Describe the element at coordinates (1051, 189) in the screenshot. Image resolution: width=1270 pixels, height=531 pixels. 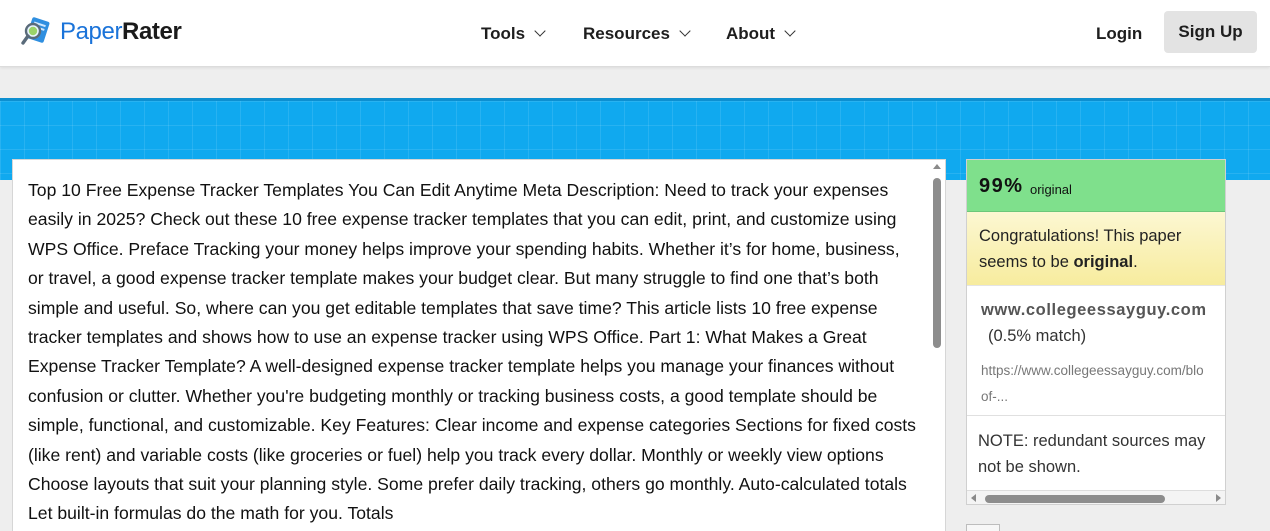
I see `score-label: original` at that location.